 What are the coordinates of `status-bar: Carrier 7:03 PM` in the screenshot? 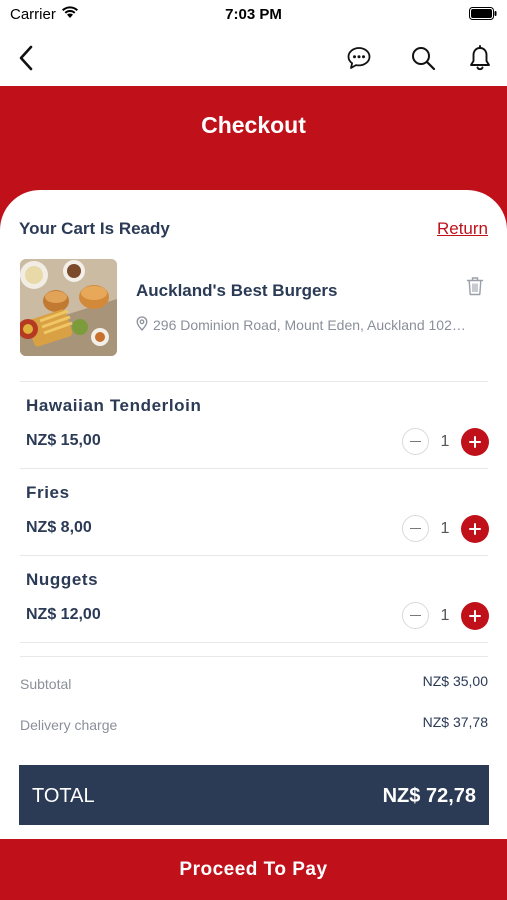 It's located at (253, 15).